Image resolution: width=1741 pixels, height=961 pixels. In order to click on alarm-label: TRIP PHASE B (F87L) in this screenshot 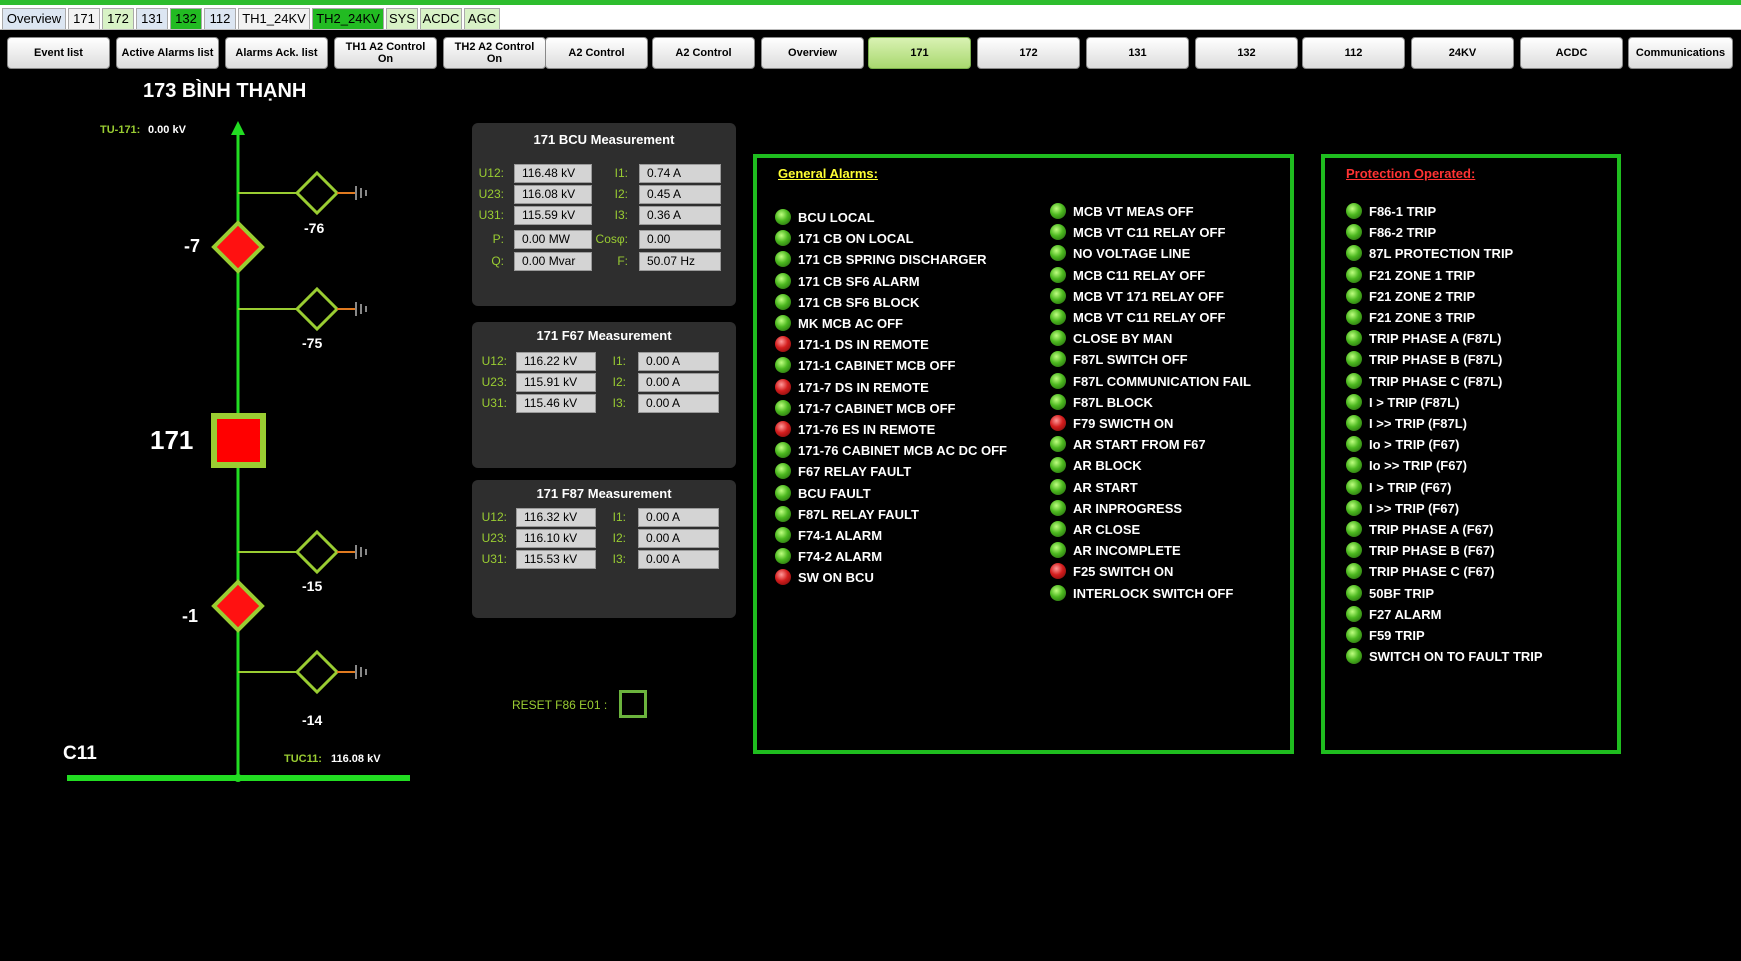, I will do `click(1436, 360)`.